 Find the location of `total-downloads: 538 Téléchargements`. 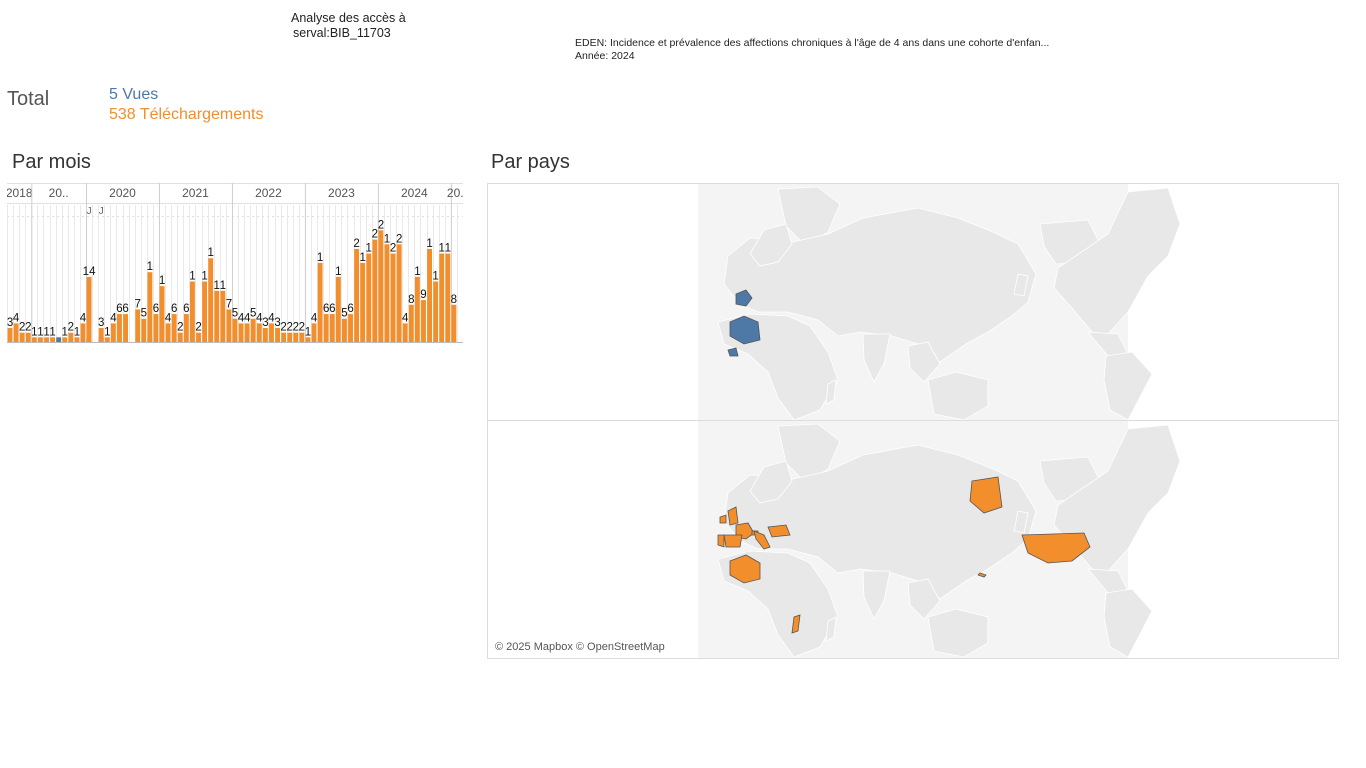

total-downloads: 538 Téléchargements is located at coordinates (186, 115).